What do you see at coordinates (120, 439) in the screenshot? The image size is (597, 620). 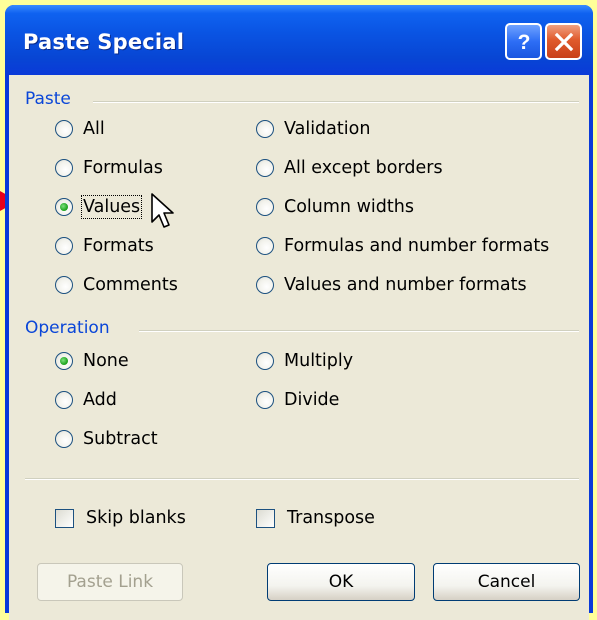 I see `radio-label: Subtract` at bounding box center [120, 439].